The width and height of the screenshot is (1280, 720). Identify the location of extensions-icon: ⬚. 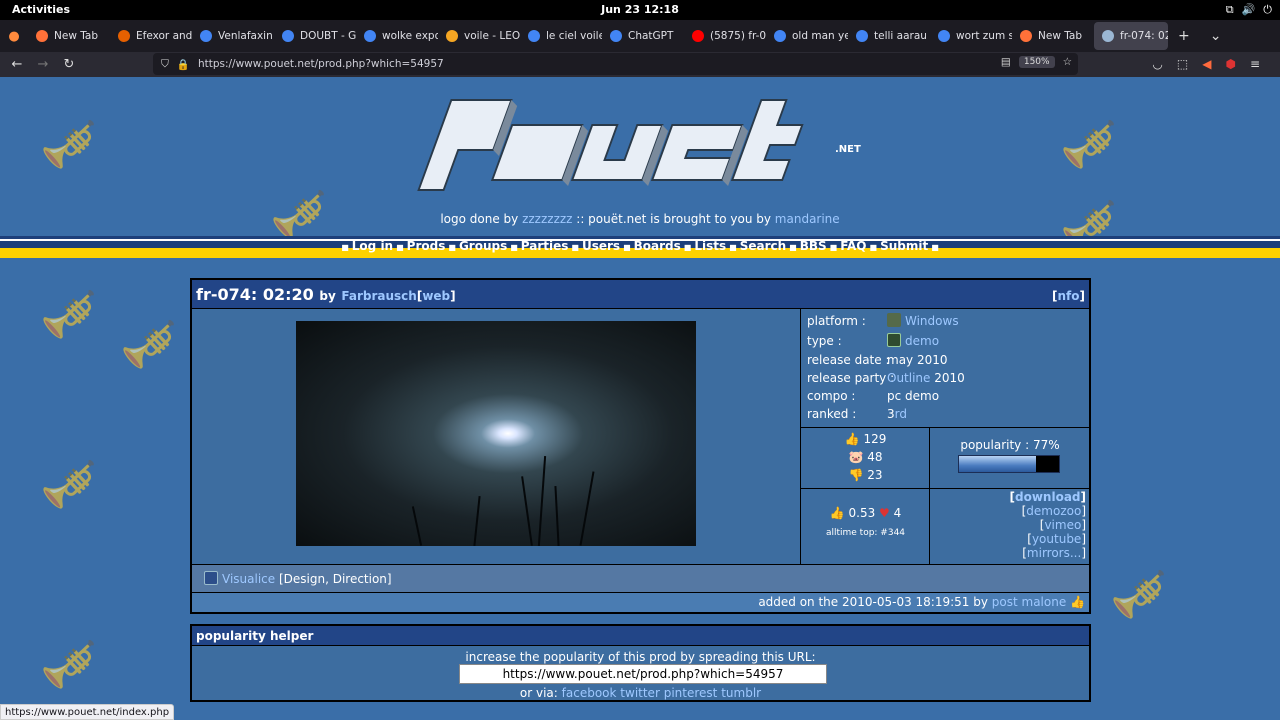
(1182, 64).